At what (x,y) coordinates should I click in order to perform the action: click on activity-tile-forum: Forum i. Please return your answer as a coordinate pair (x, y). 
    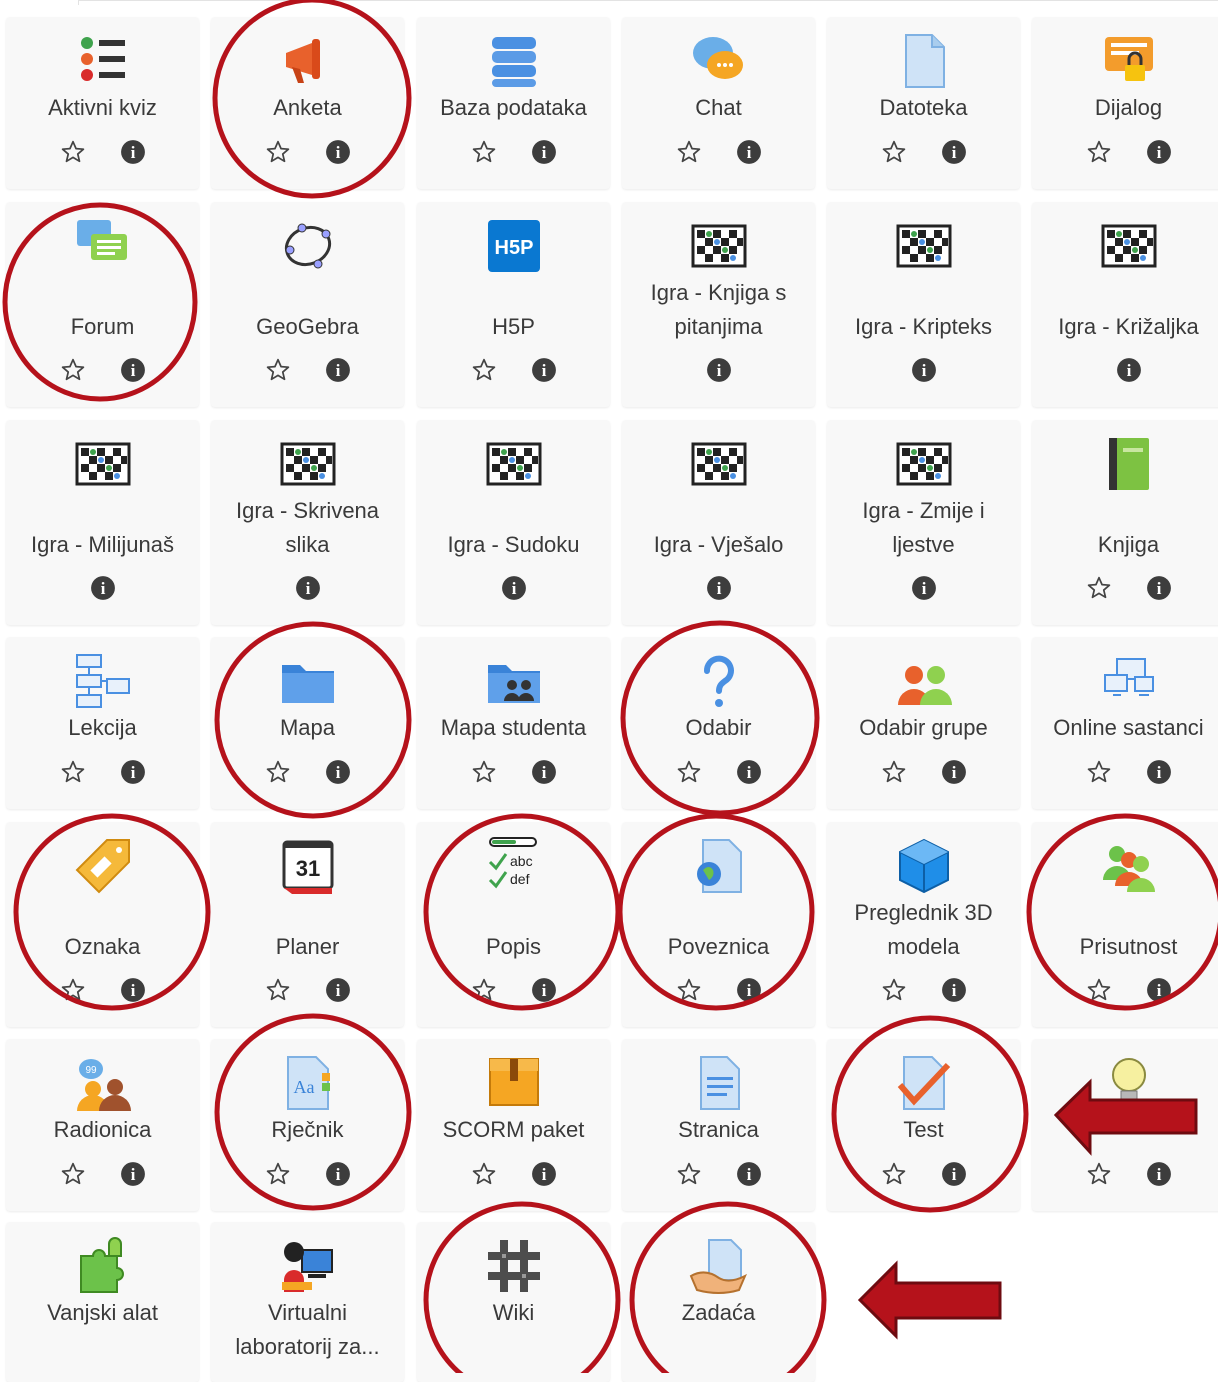
    Looking at the image, I should click on (102, 304).